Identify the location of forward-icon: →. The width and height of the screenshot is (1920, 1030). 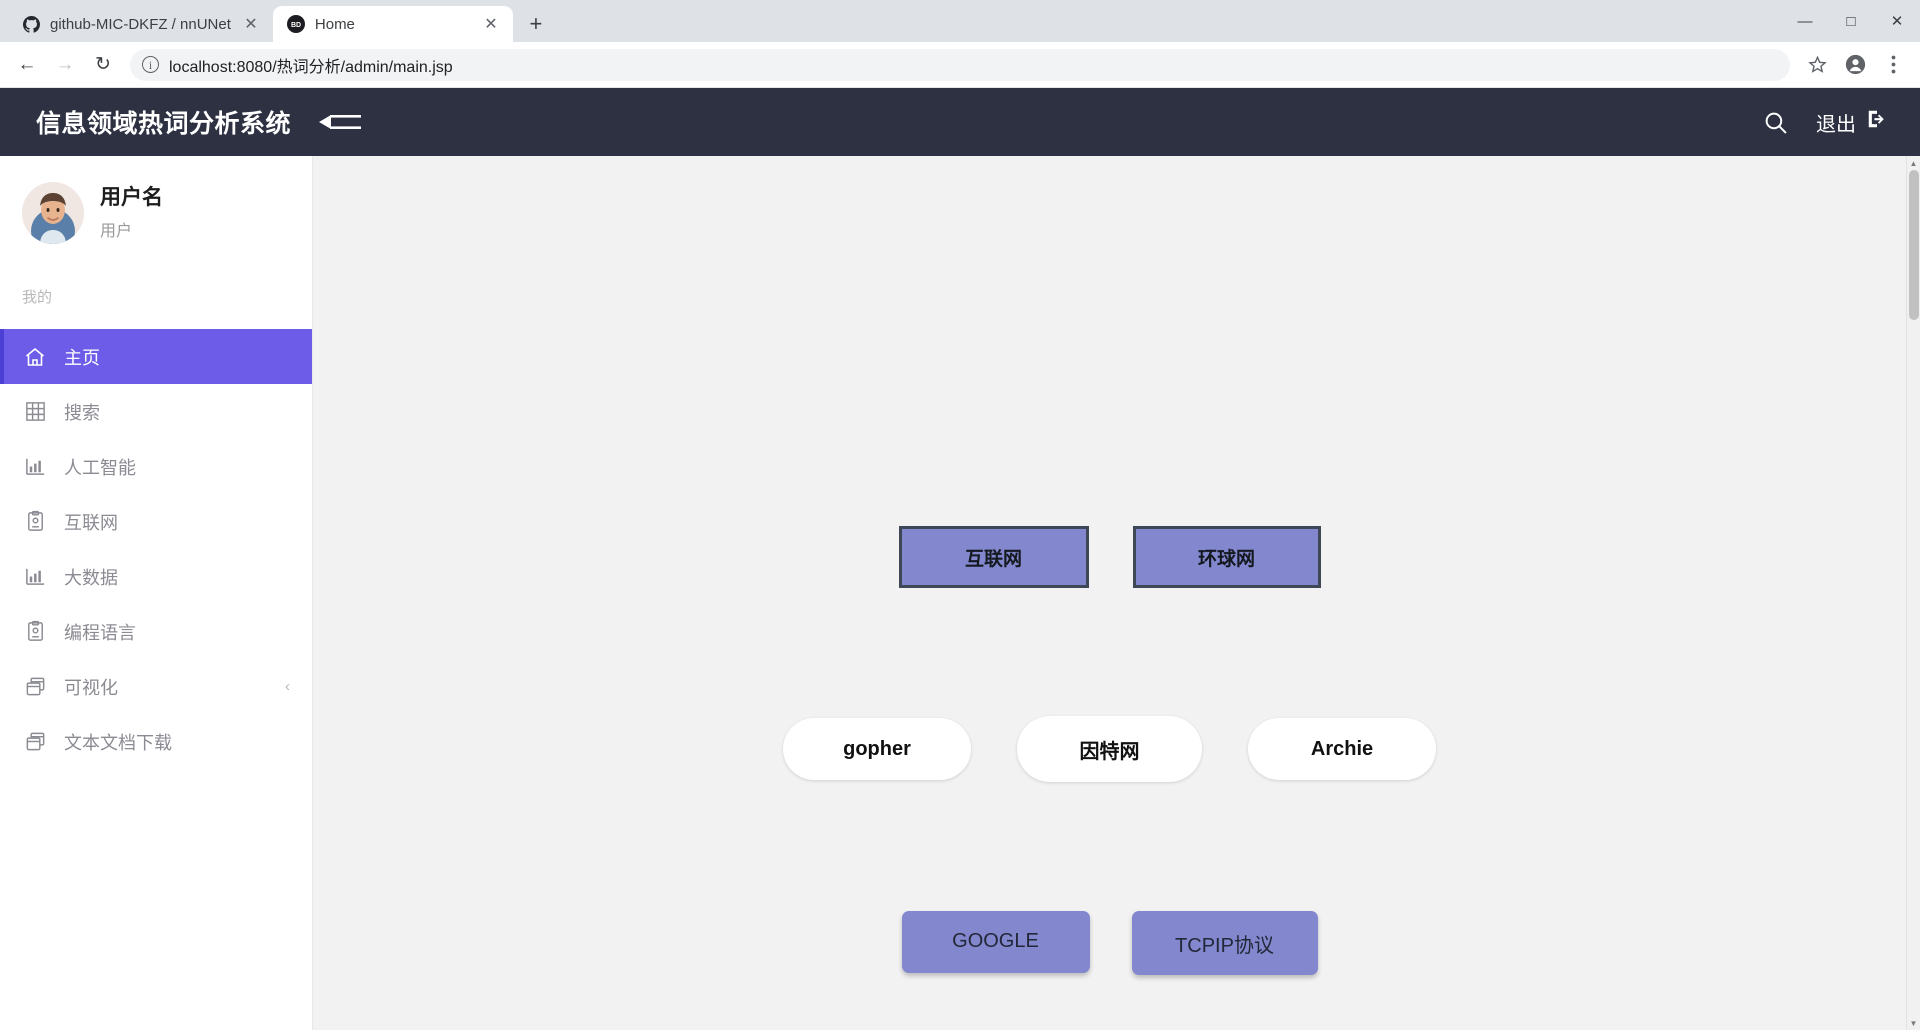
(65, 65).